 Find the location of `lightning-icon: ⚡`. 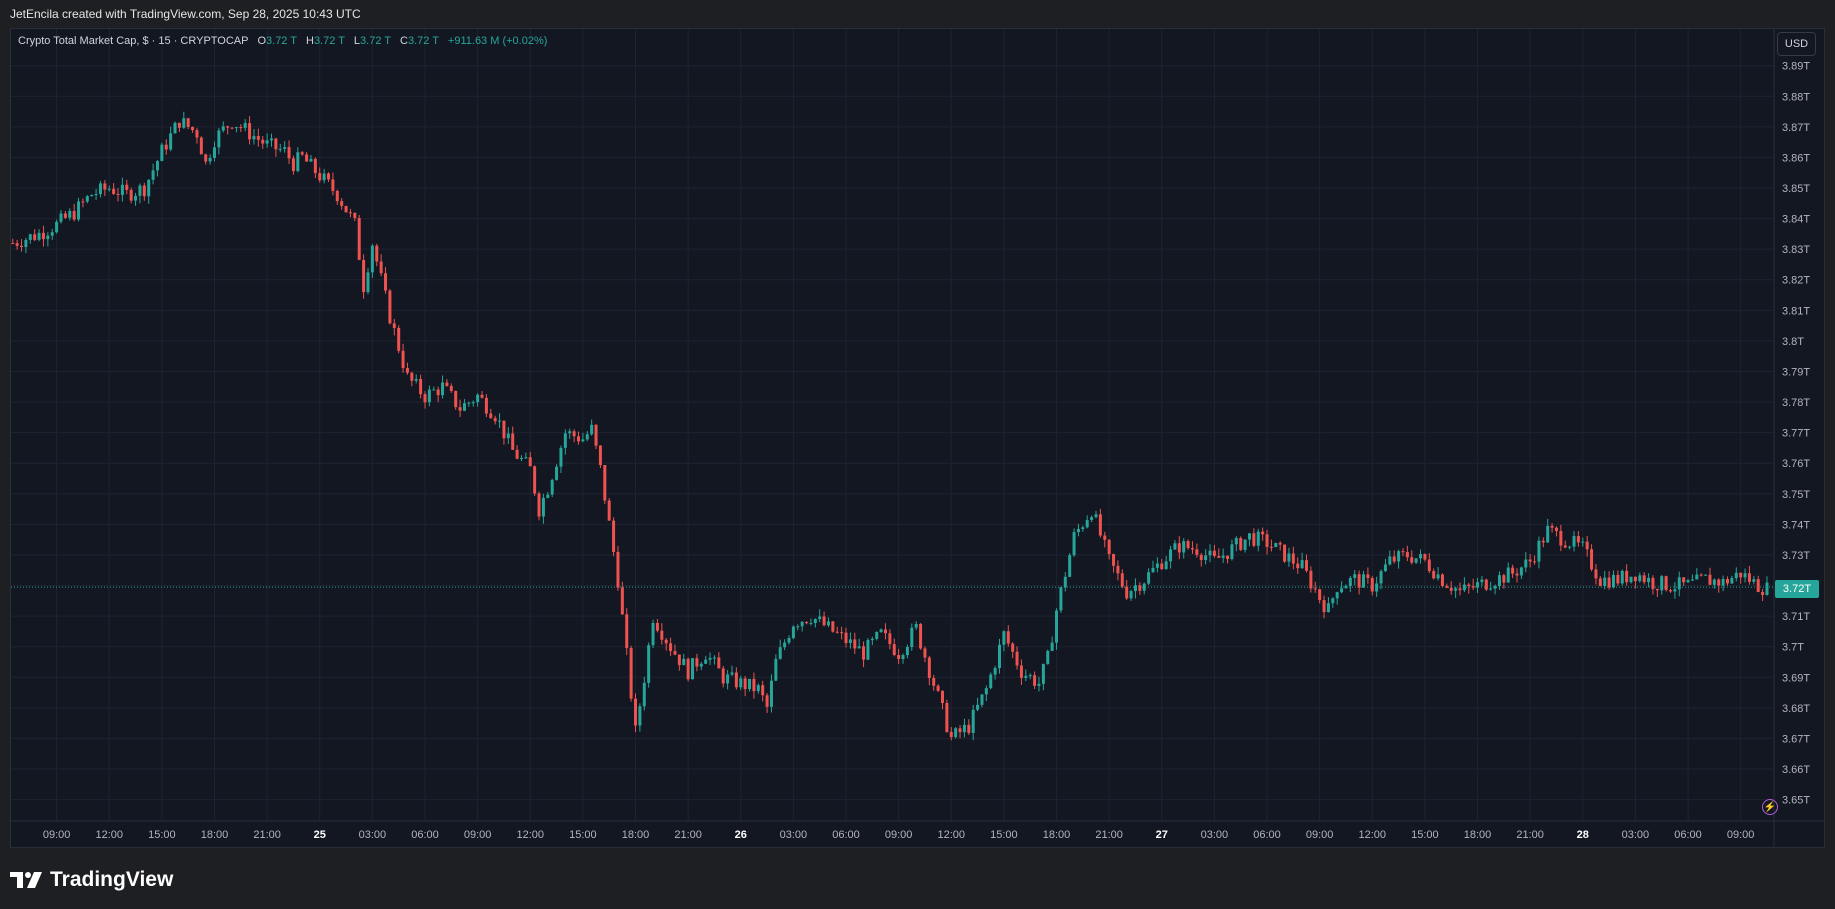

lightning-icon: ⚡ is located at coordinates (1770, 807).